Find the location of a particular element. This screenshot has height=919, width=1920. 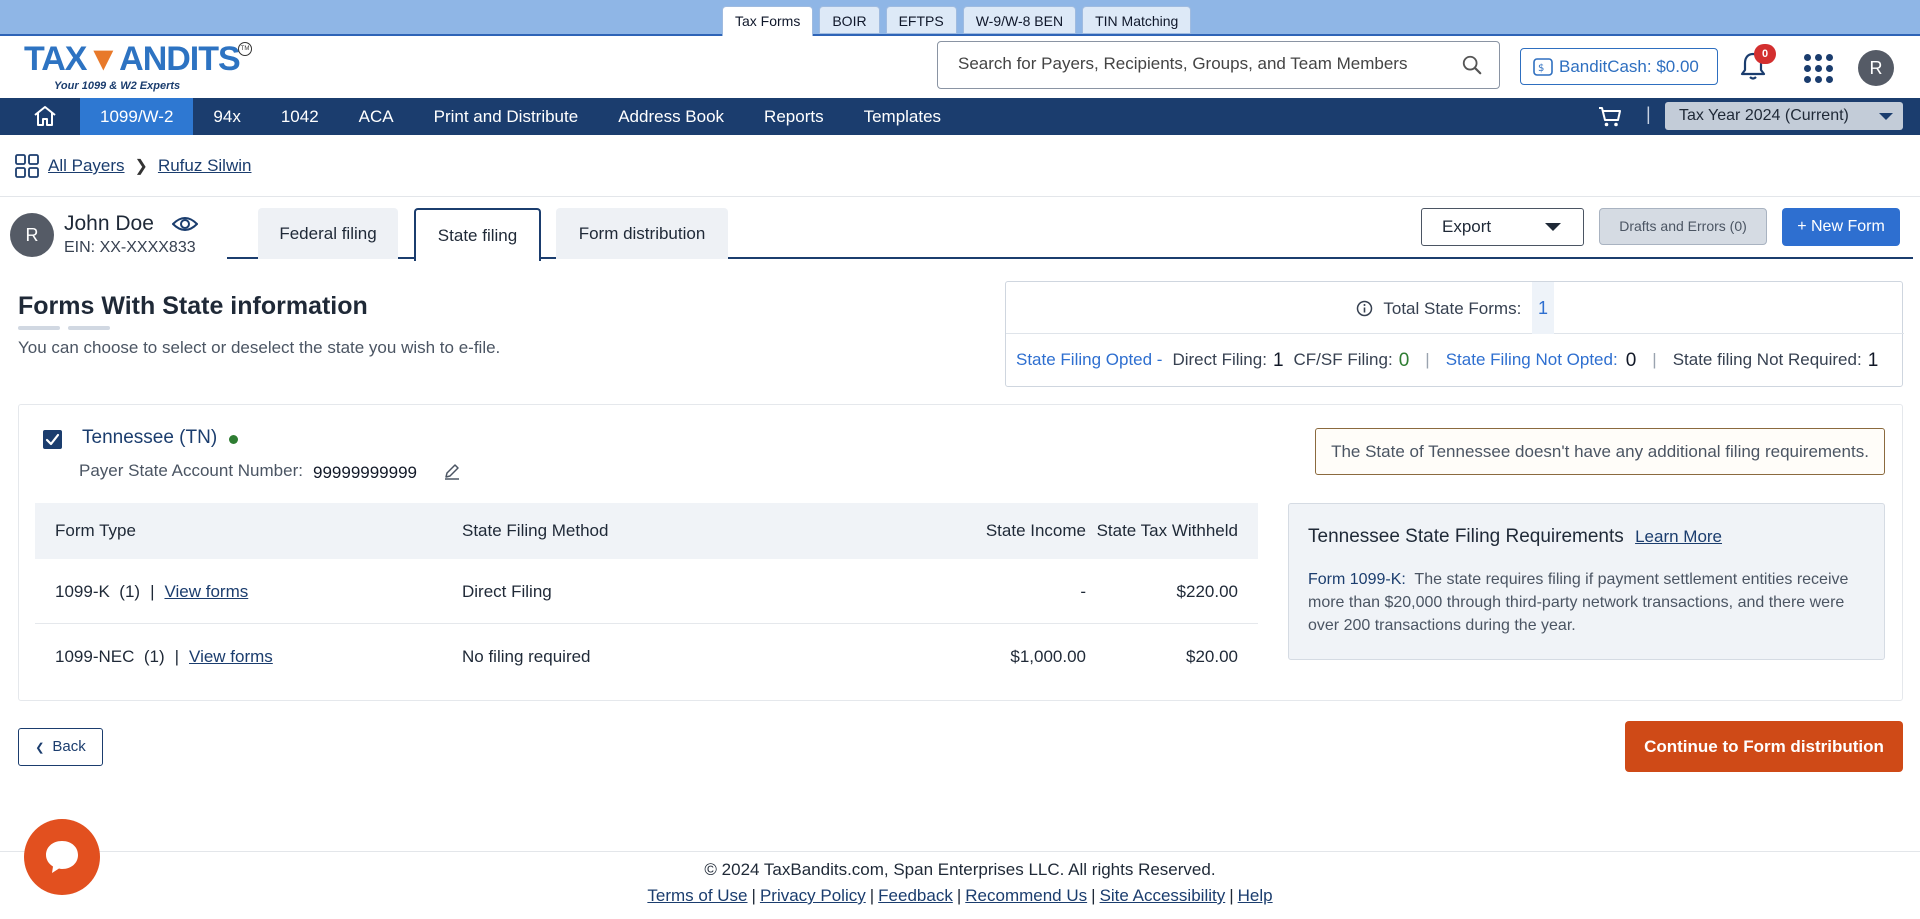

total-state-forms-label: Total State Forms: is located at coordinates (1452, 308).